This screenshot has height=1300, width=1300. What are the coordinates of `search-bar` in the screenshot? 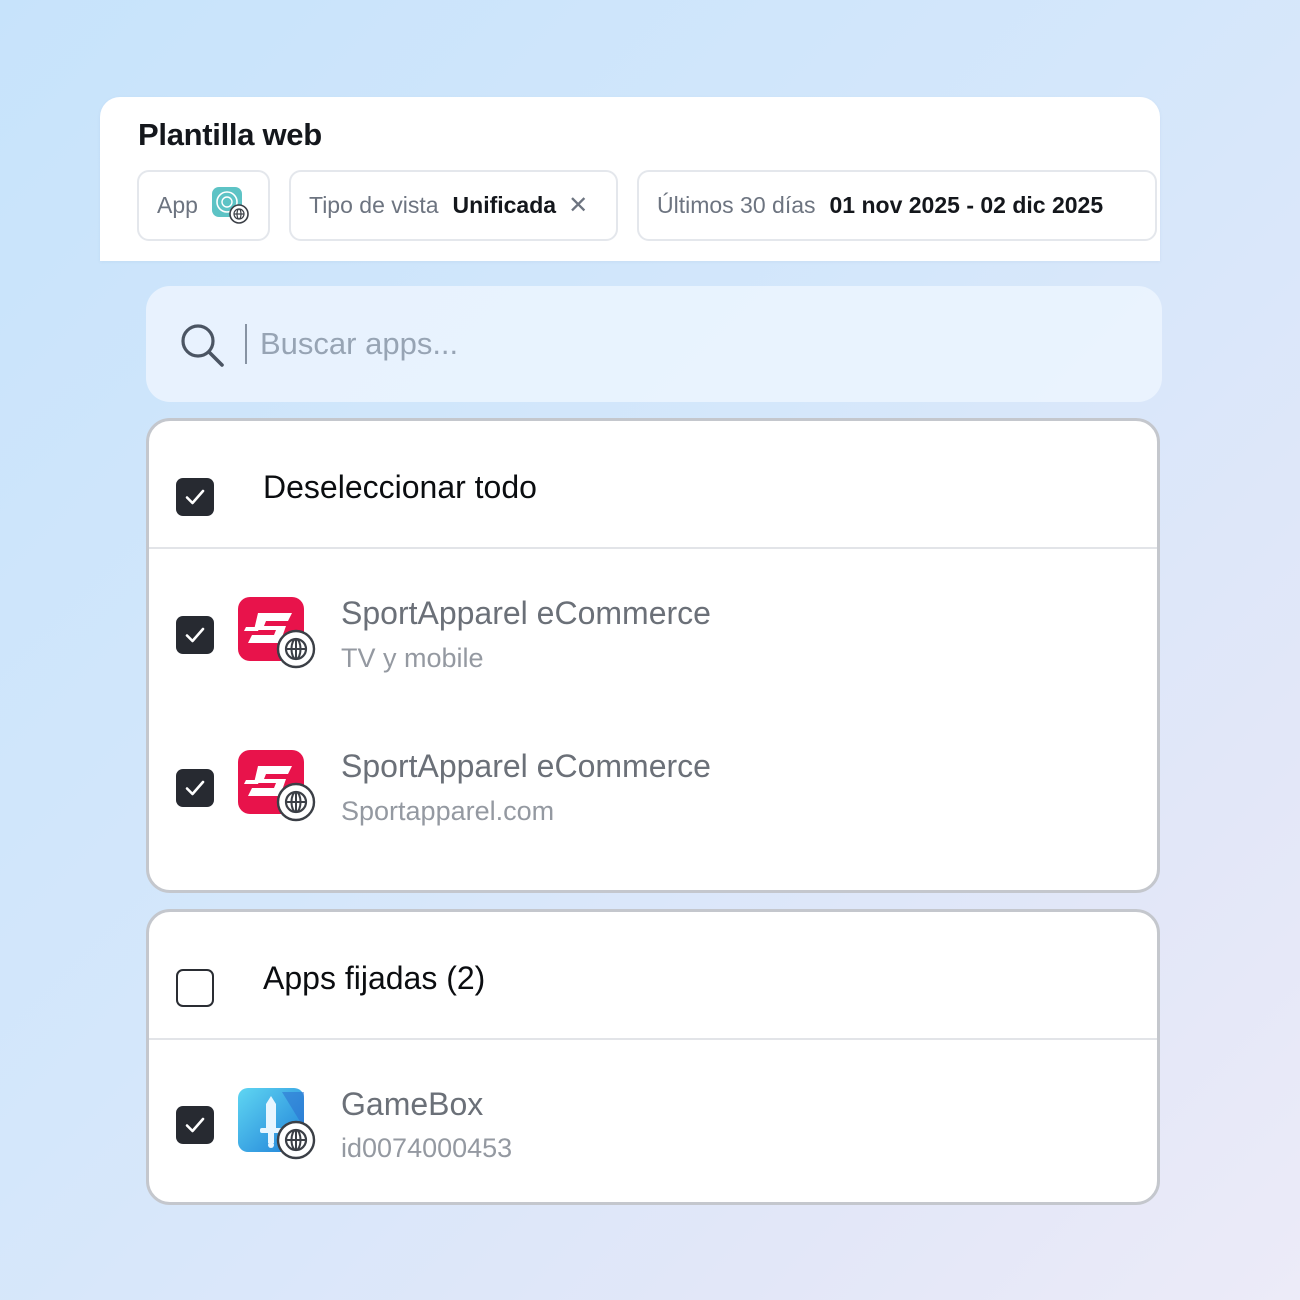 It's located at (654, 344).